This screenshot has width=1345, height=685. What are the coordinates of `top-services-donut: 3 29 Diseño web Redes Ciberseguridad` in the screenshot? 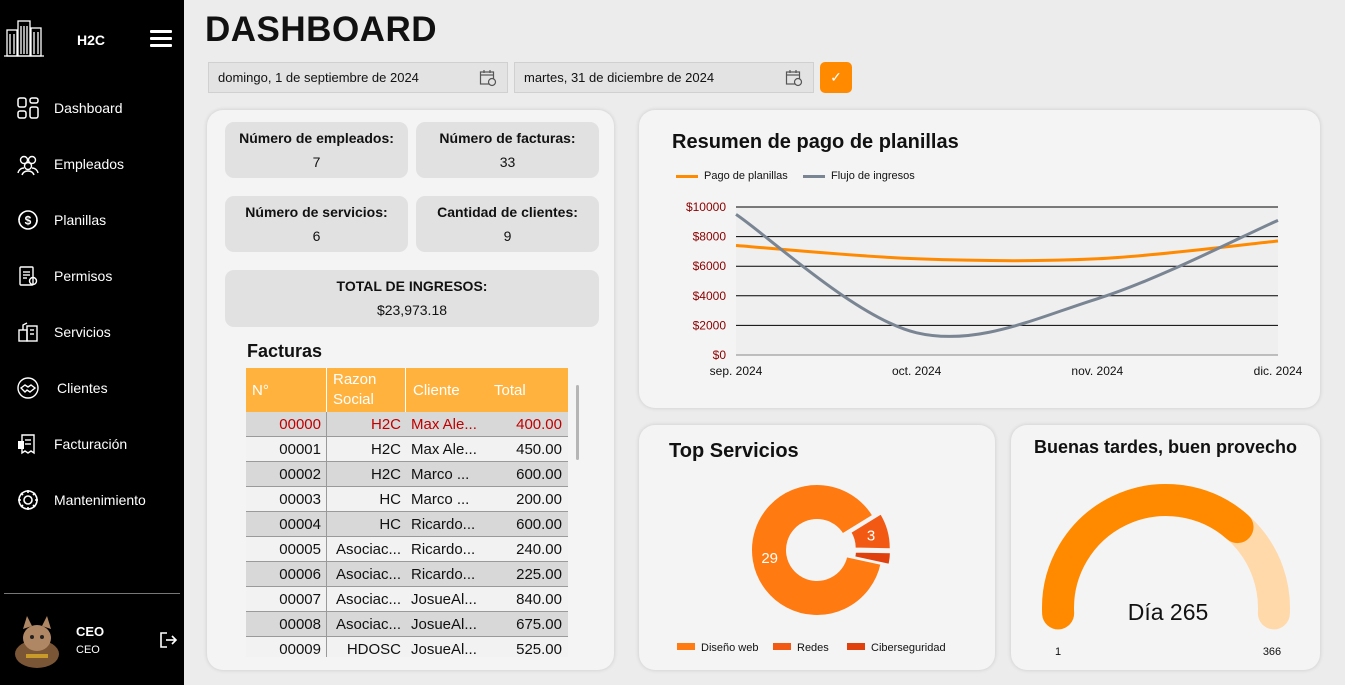 It's located at (811, 568).